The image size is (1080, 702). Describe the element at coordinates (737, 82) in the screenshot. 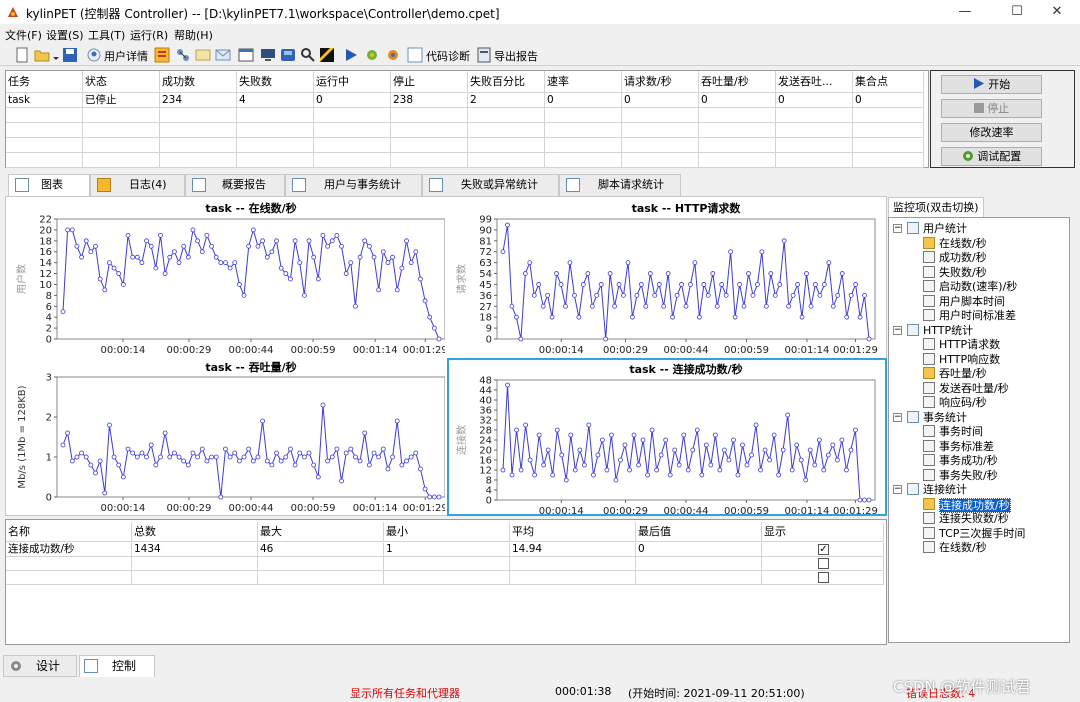

I see `task-col-header: 吞吐量/秒` at that location.